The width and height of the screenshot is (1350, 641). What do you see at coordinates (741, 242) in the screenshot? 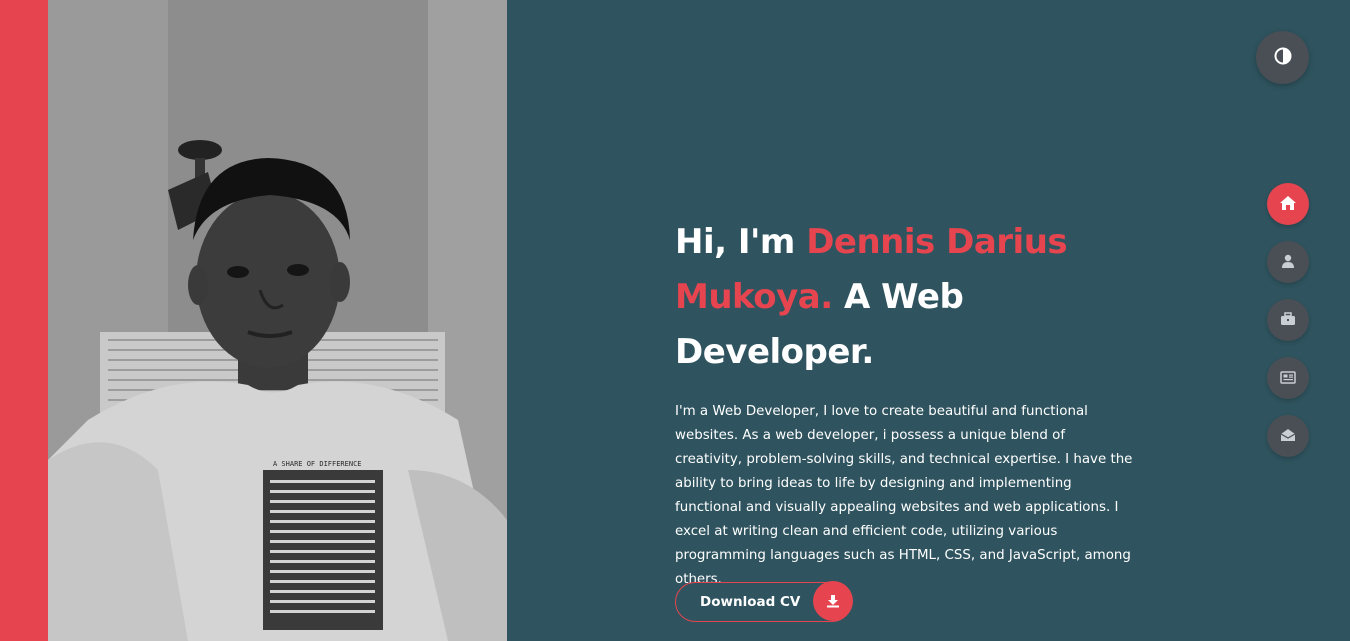
I see `greeting-text: Hi, I'm` at bounding box center [741, 242].